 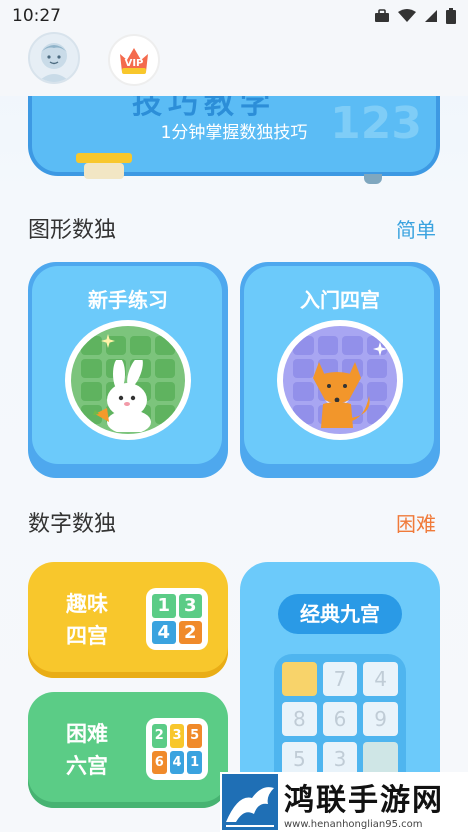 I want to click on avatar, so click(x=54, y=58).